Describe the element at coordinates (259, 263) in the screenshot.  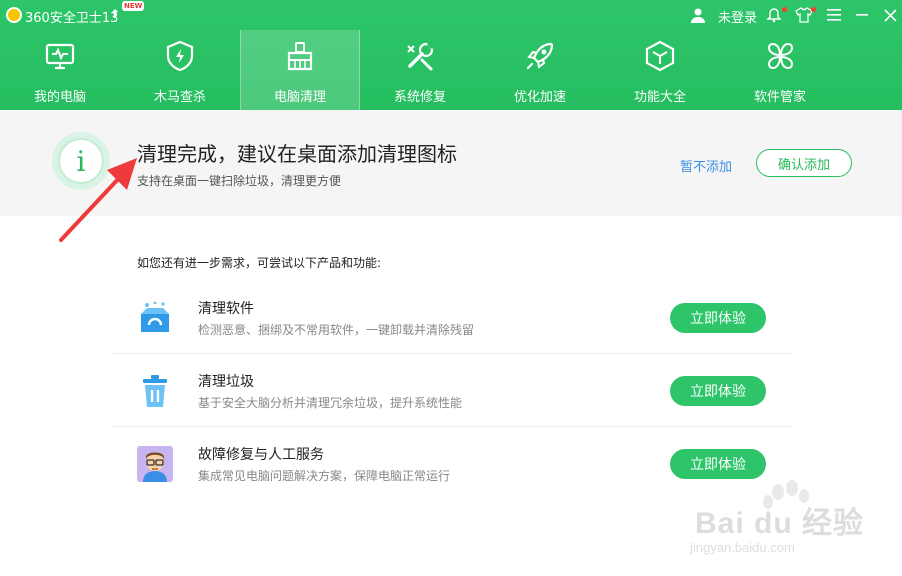
I see `suggestion-hint: 如您还有进一步需求，可尝试以下产品和功能:` at that location.